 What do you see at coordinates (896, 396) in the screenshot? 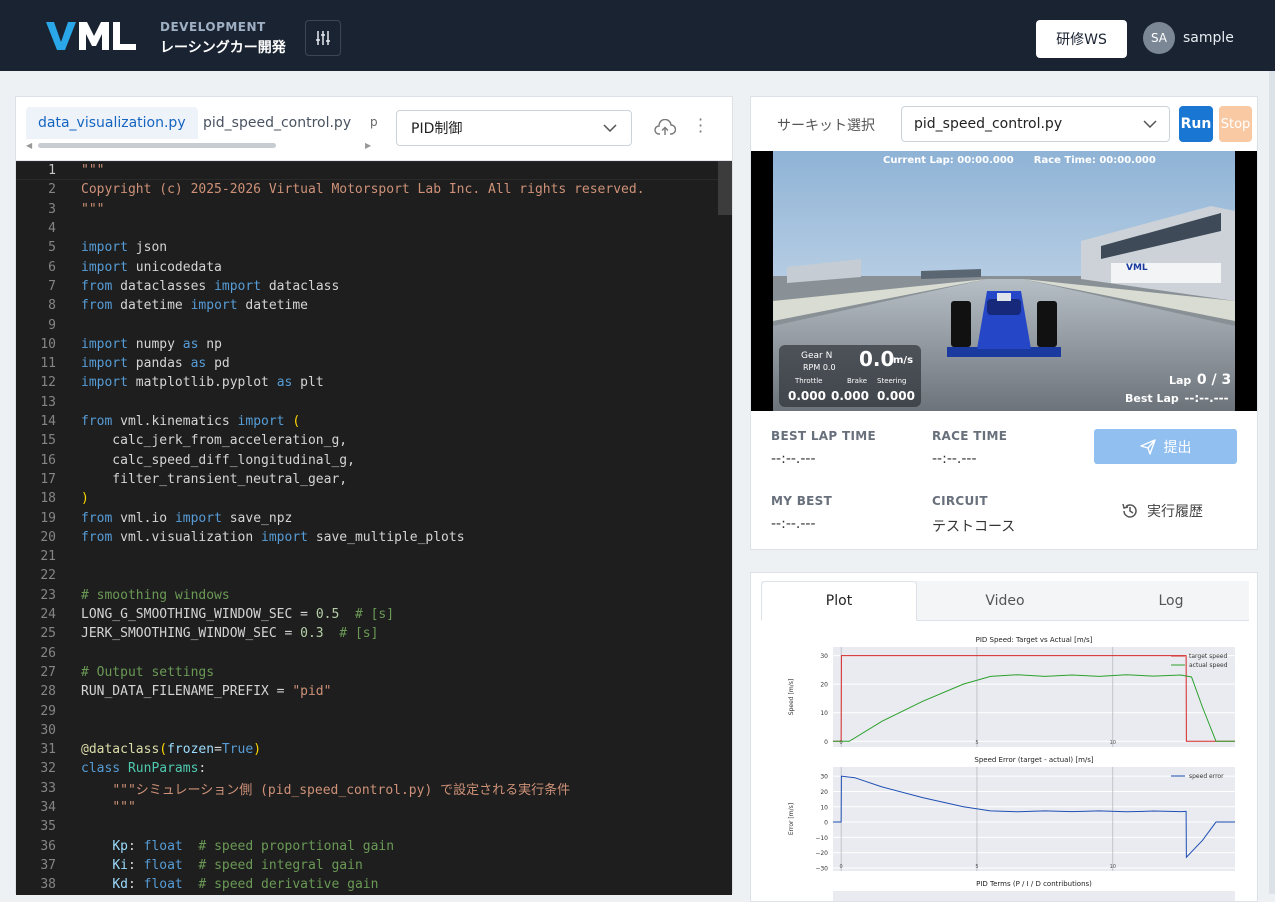
I see `hud-steering: 0.000` at bounding box center [896, 396].